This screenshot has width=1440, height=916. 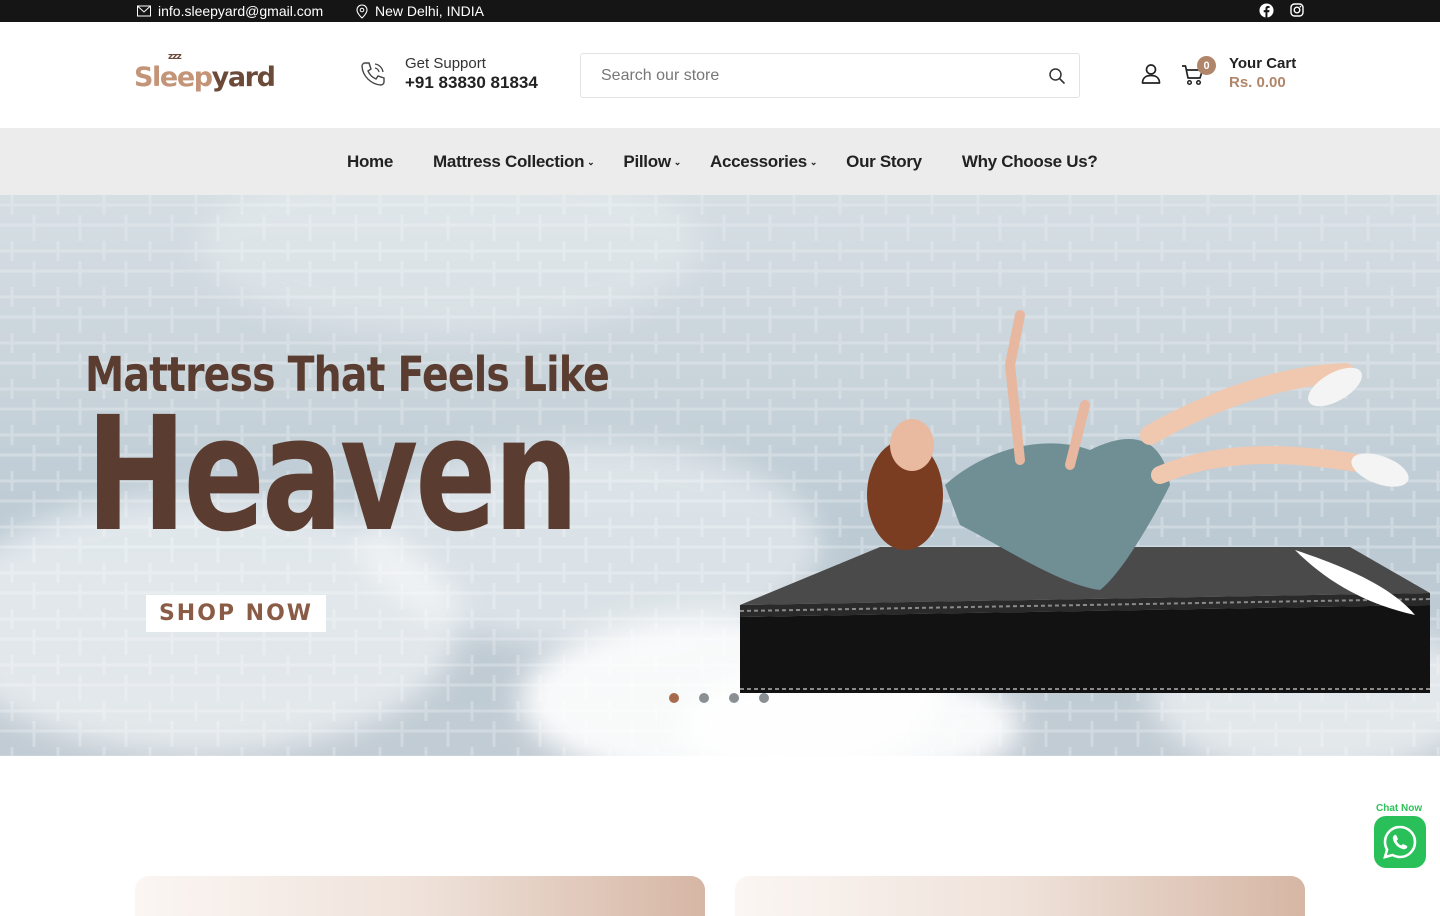 I want to click on shop-now-button: SHOP NOW, so click(x=236, y=613).